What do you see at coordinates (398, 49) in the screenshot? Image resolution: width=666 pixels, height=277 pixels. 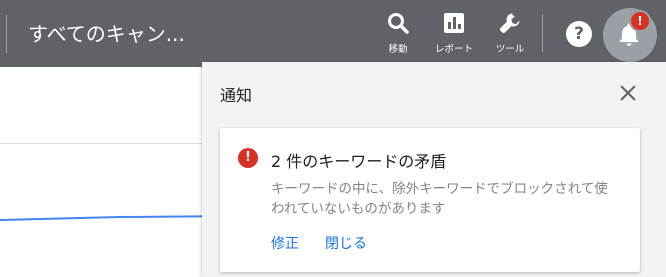 I see `go-to-label: 移動` at bounding box center [398, 49].